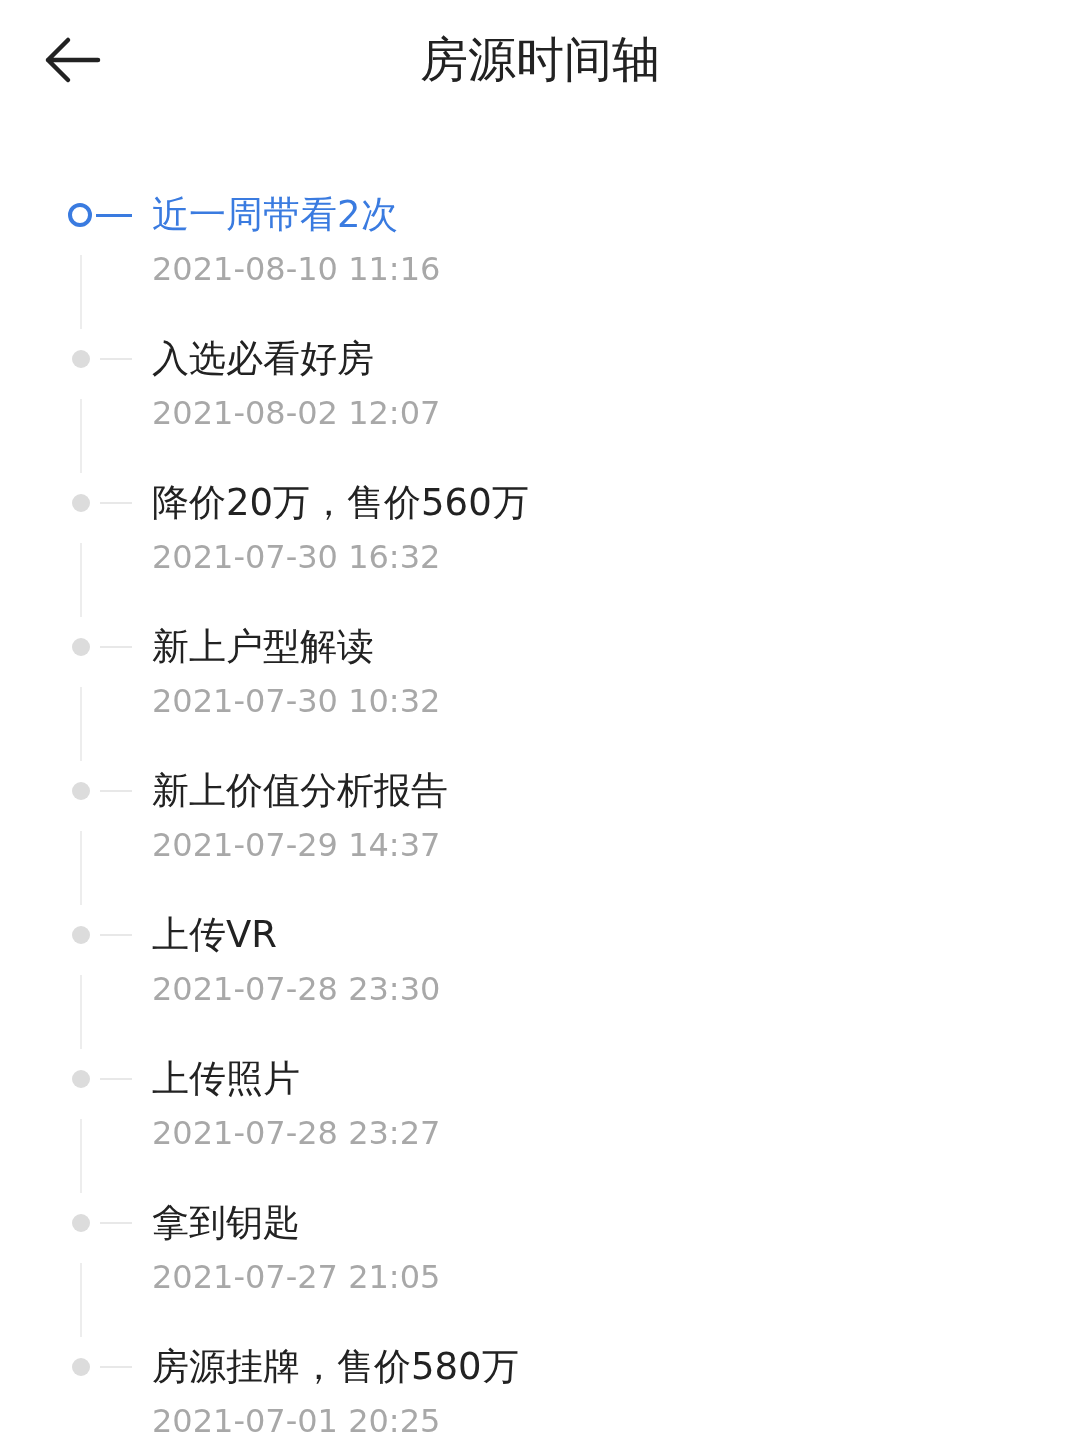 The image size is (1080, 1453). I want to click on event-time: 2021-07-29 14:37, so click(297, 845).